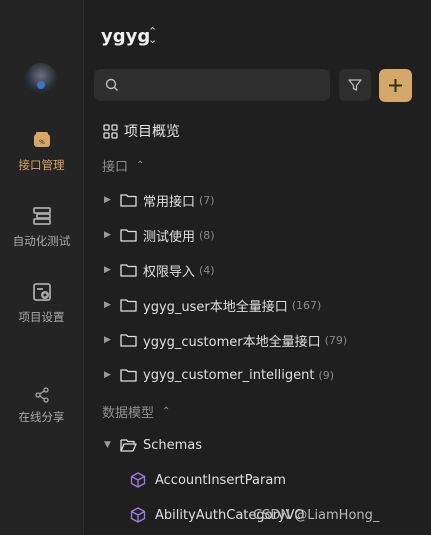 The height and width of the screenshot is (535, 431). Describe the element at coordinates (41, 395) in the screenshot. I see `share-icon` at that location.